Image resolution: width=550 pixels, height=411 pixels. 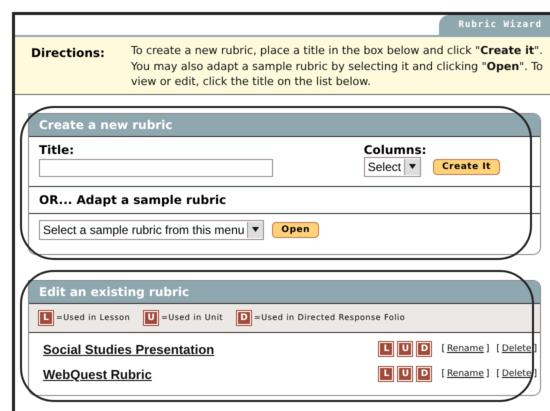 I want to click on directions-label: Directions:, so click(x=68, y=53).